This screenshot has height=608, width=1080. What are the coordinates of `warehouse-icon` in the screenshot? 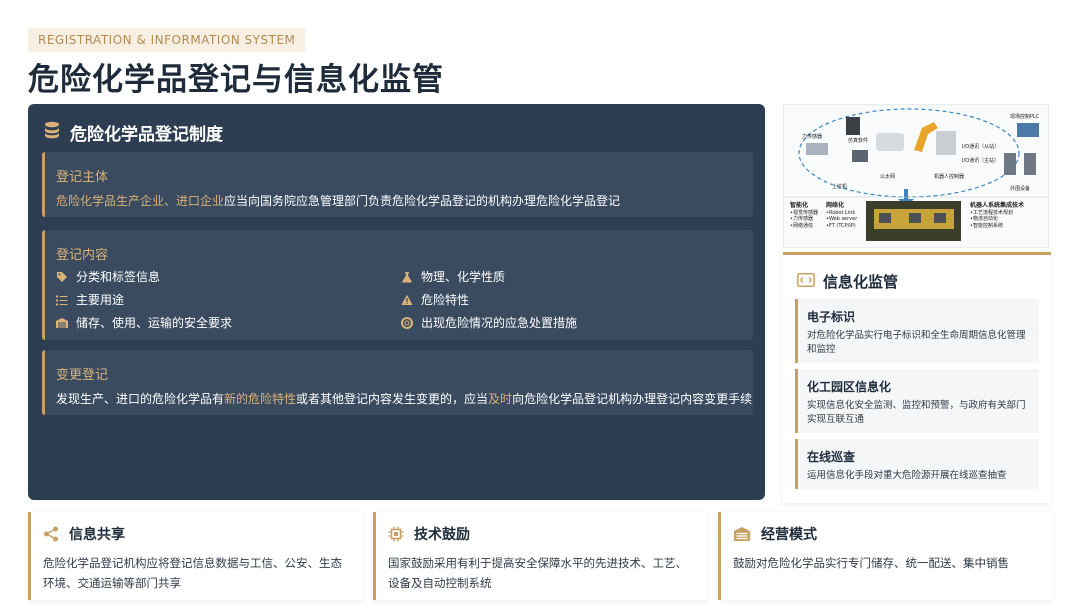 It's located at (62, 322).